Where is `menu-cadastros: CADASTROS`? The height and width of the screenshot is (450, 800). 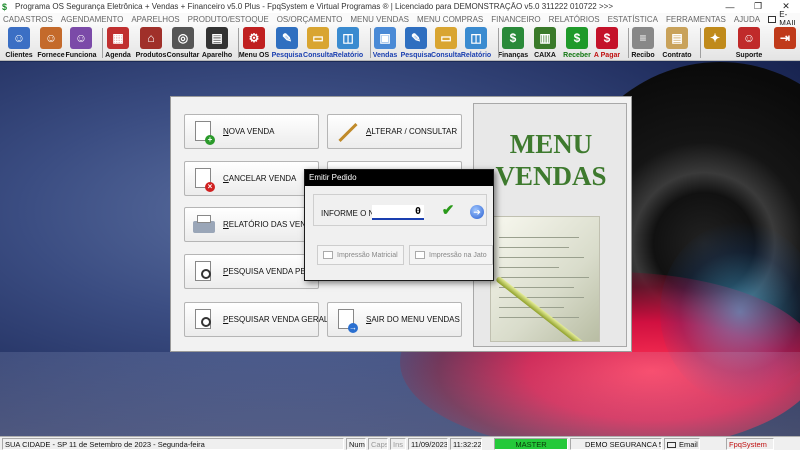 menu-cadastros: CADASTROS is located at coordinates (28, 19).